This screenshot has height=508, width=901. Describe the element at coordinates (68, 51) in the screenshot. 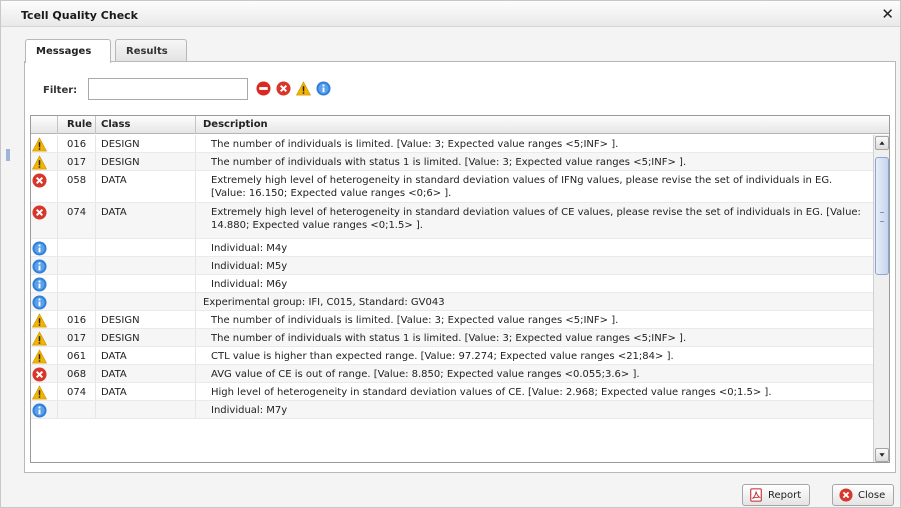

I see `tab-messages: Messages` at that location.